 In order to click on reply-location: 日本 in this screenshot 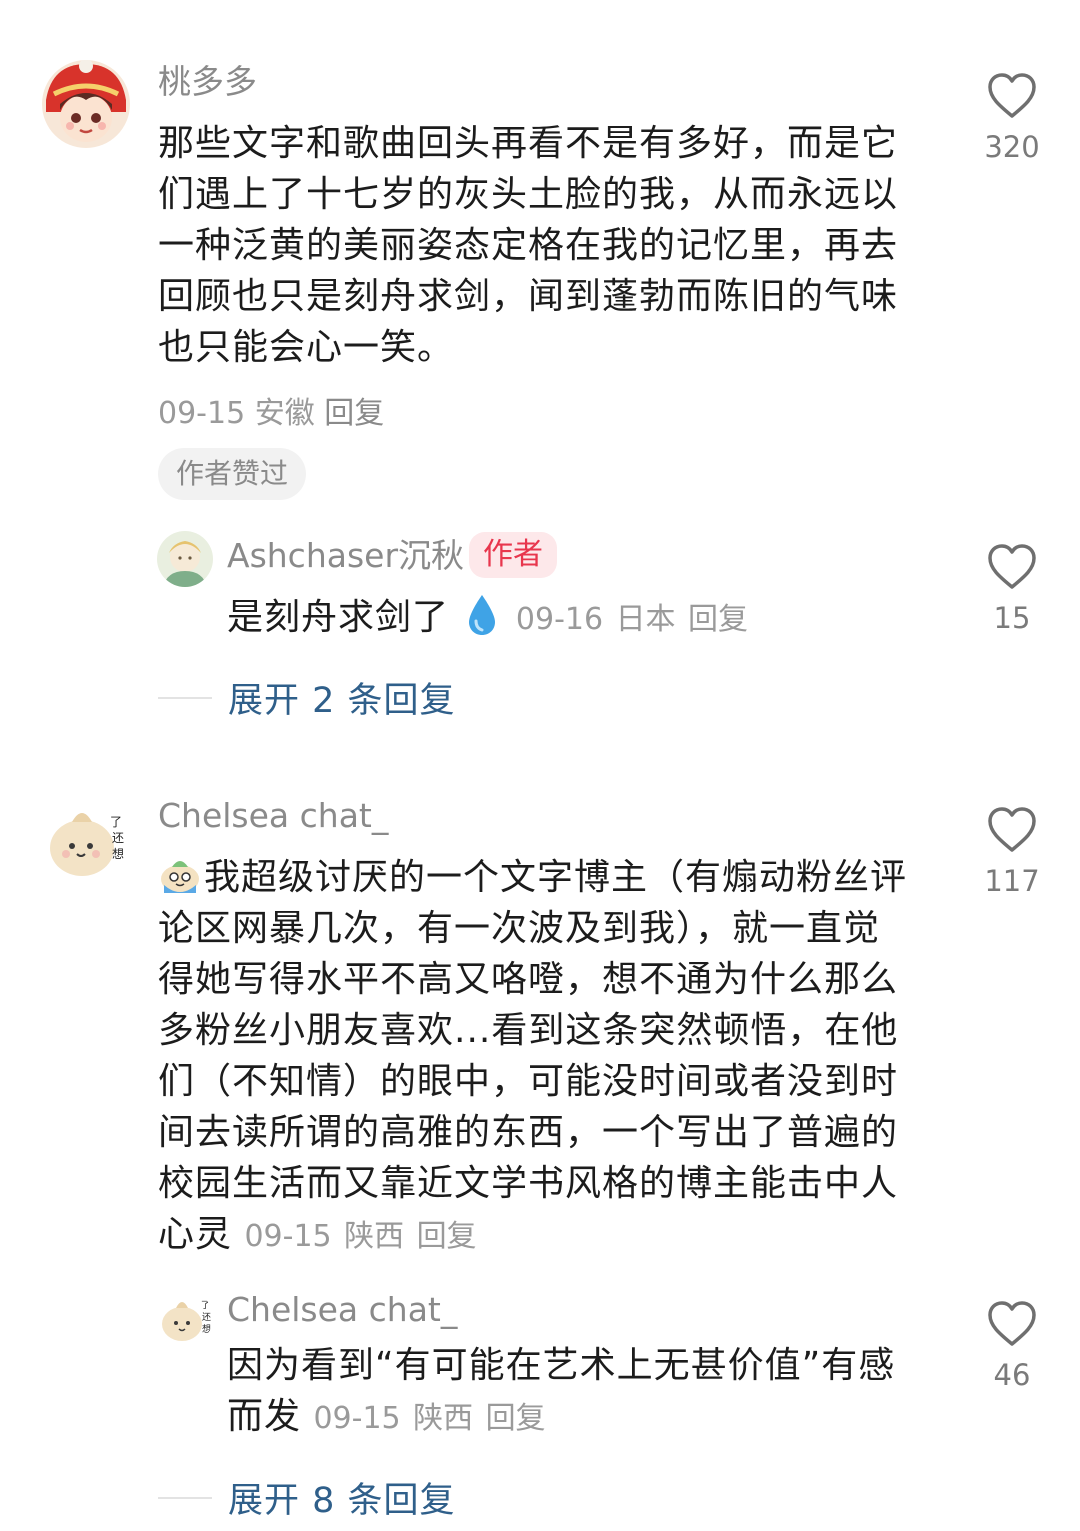, I will do `click(645, 619)`.